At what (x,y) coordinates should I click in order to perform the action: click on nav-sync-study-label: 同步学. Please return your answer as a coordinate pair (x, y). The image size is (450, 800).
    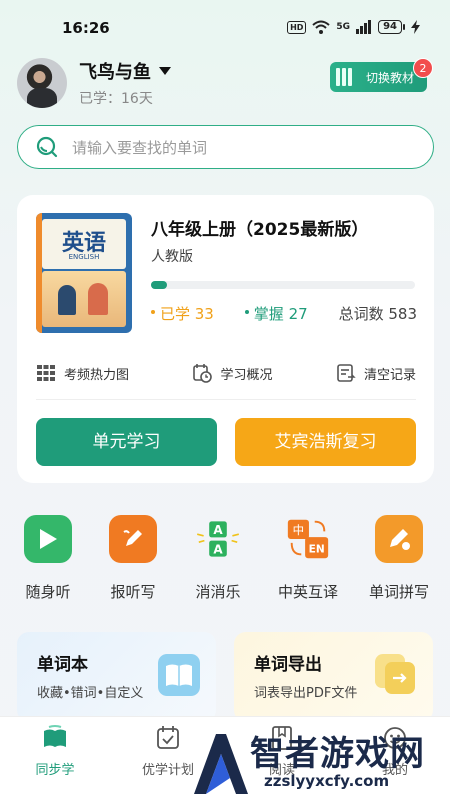
    Looking at the image, I should click on (55, 770).